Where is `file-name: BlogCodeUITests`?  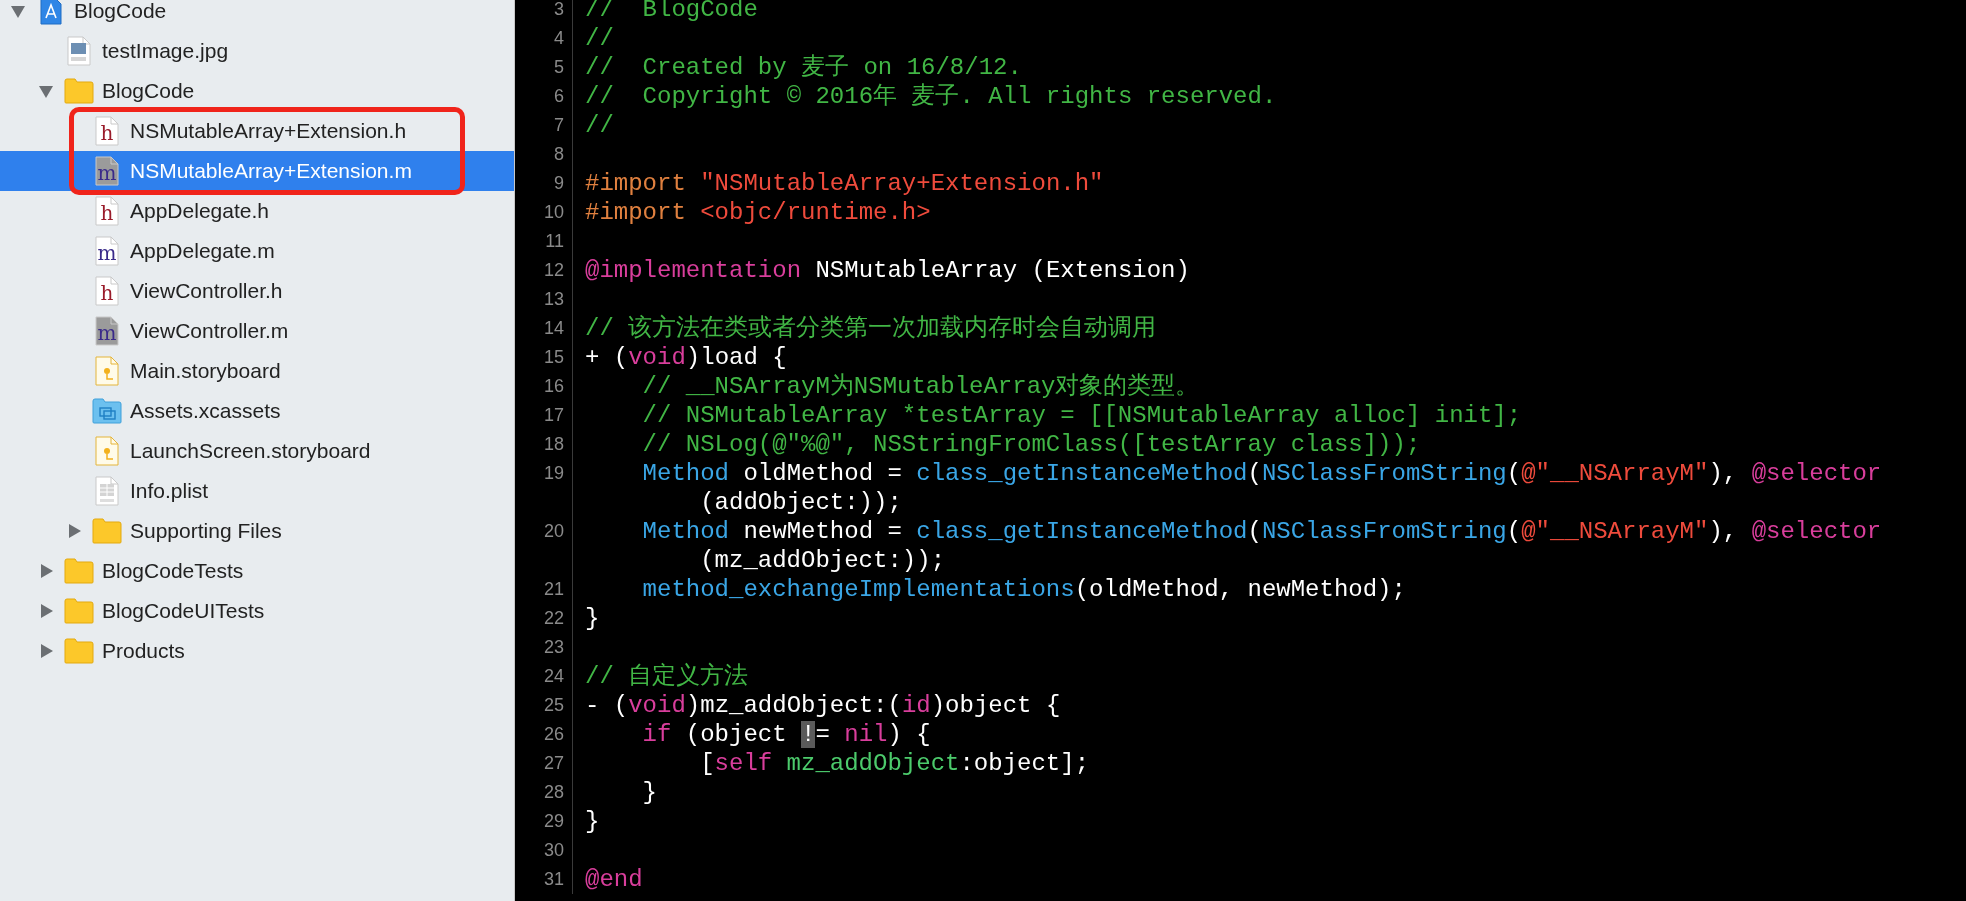 file-name: BlogCodeUITests is located at coordinates (183, 611).